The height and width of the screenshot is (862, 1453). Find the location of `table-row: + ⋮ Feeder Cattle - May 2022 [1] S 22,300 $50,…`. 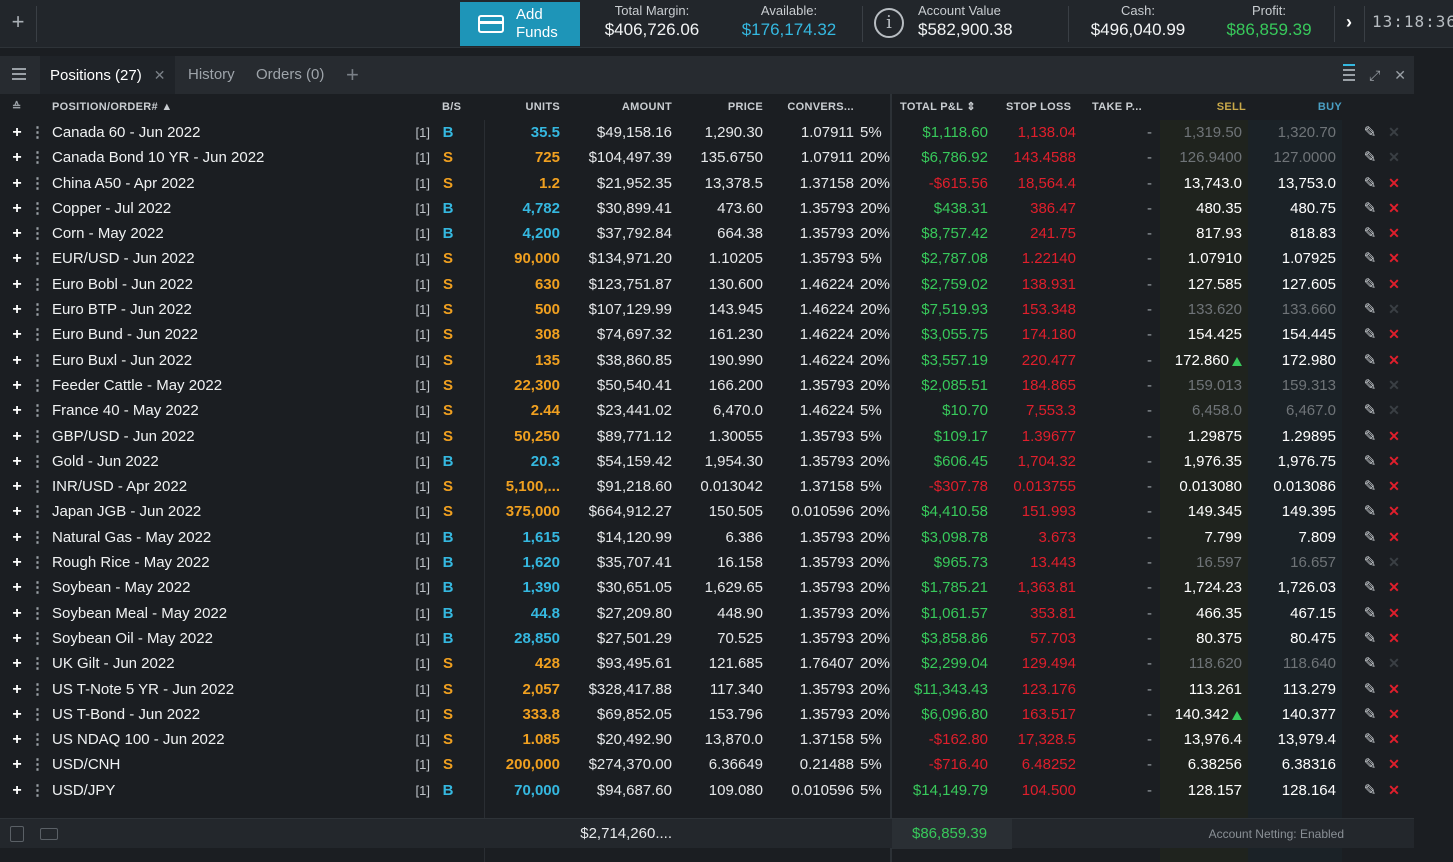

table-row: + ⋮ Feeder Cattle - May 2022 [1] S 22,300 $50,… is located at coordinates (707, 385).